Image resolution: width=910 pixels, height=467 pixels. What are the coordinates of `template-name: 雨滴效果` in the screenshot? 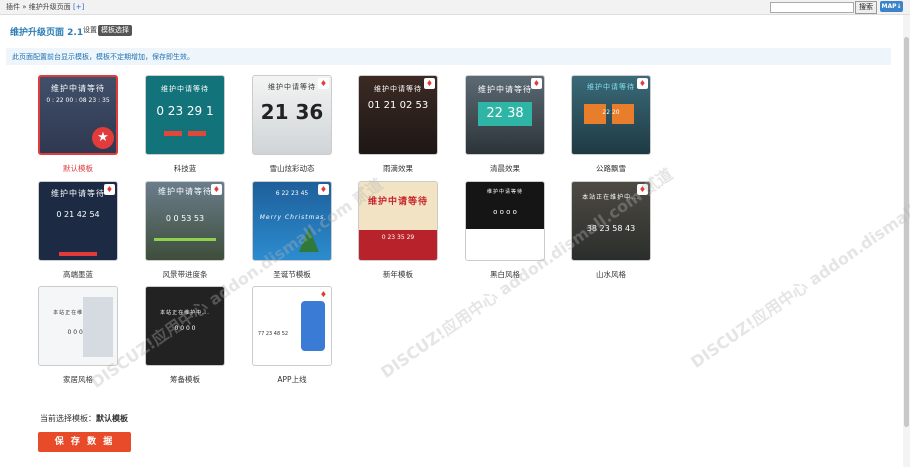 It's located at (398, 168).